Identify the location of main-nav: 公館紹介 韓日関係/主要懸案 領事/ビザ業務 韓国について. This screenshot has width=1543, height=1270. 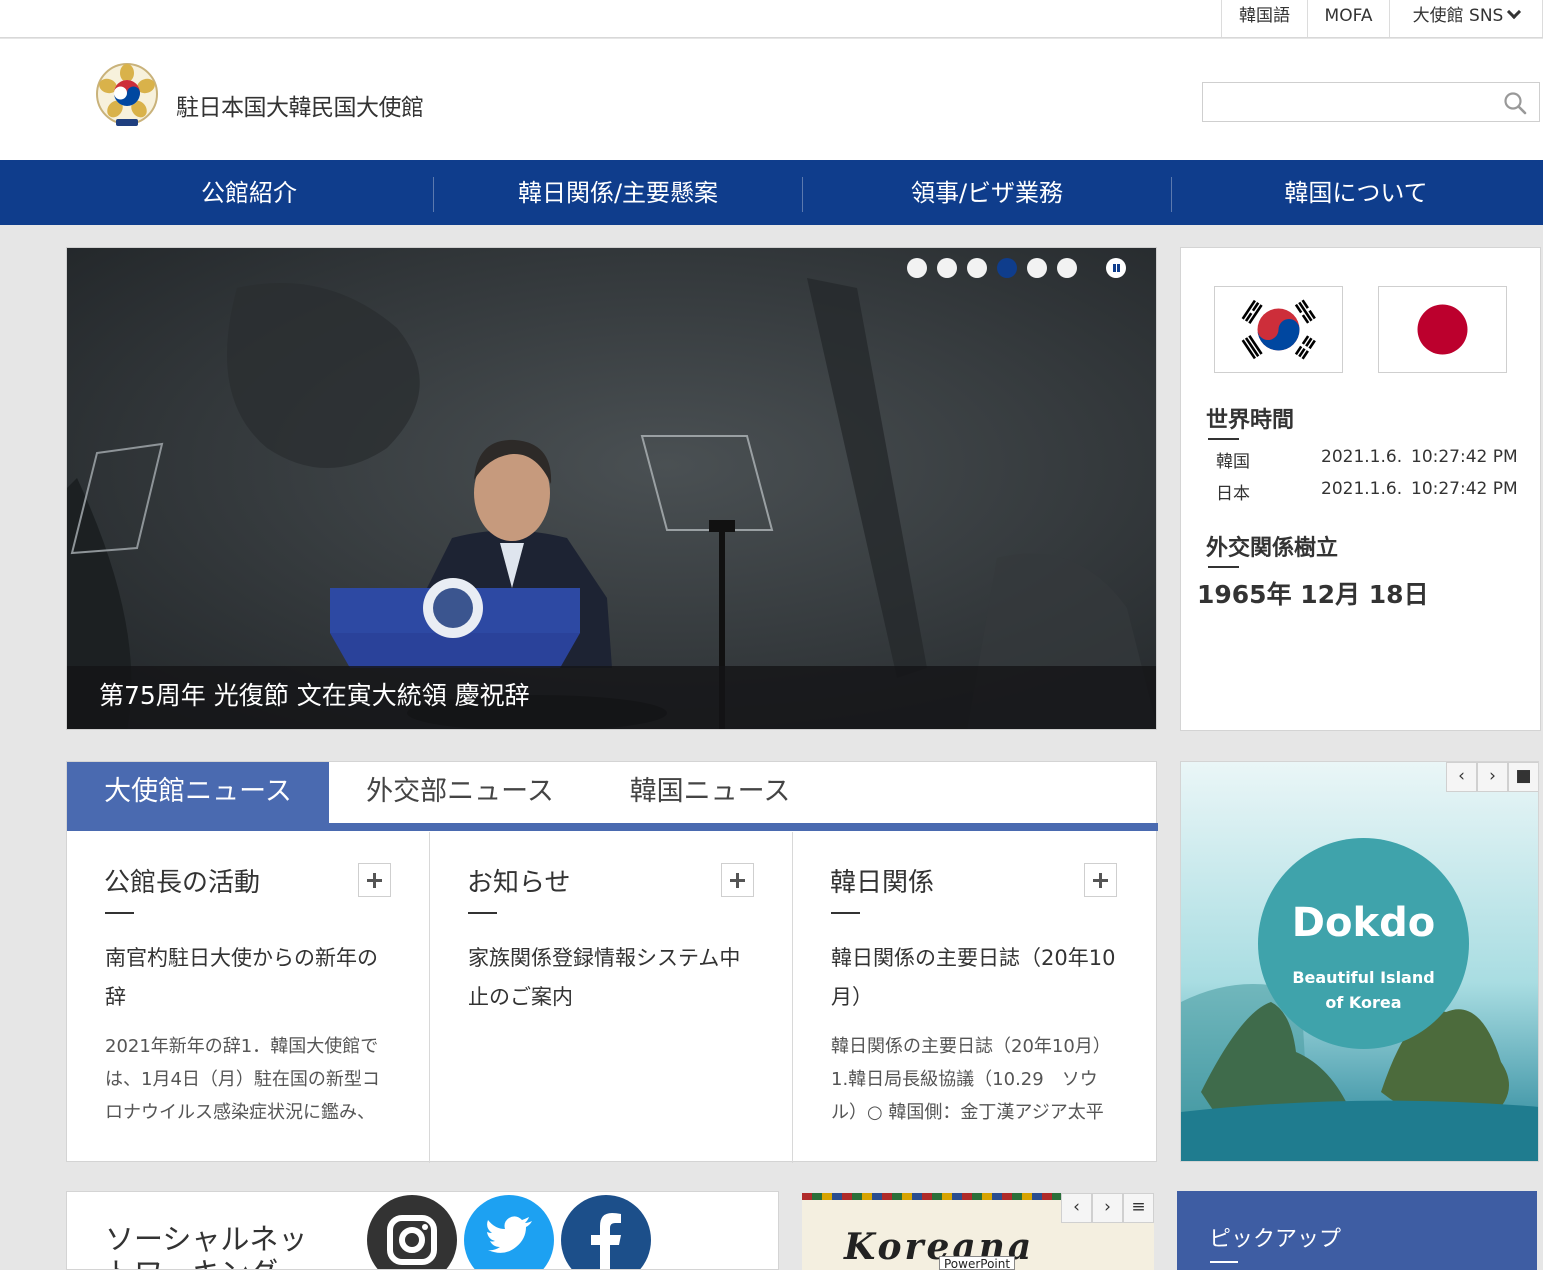
(771, 192).